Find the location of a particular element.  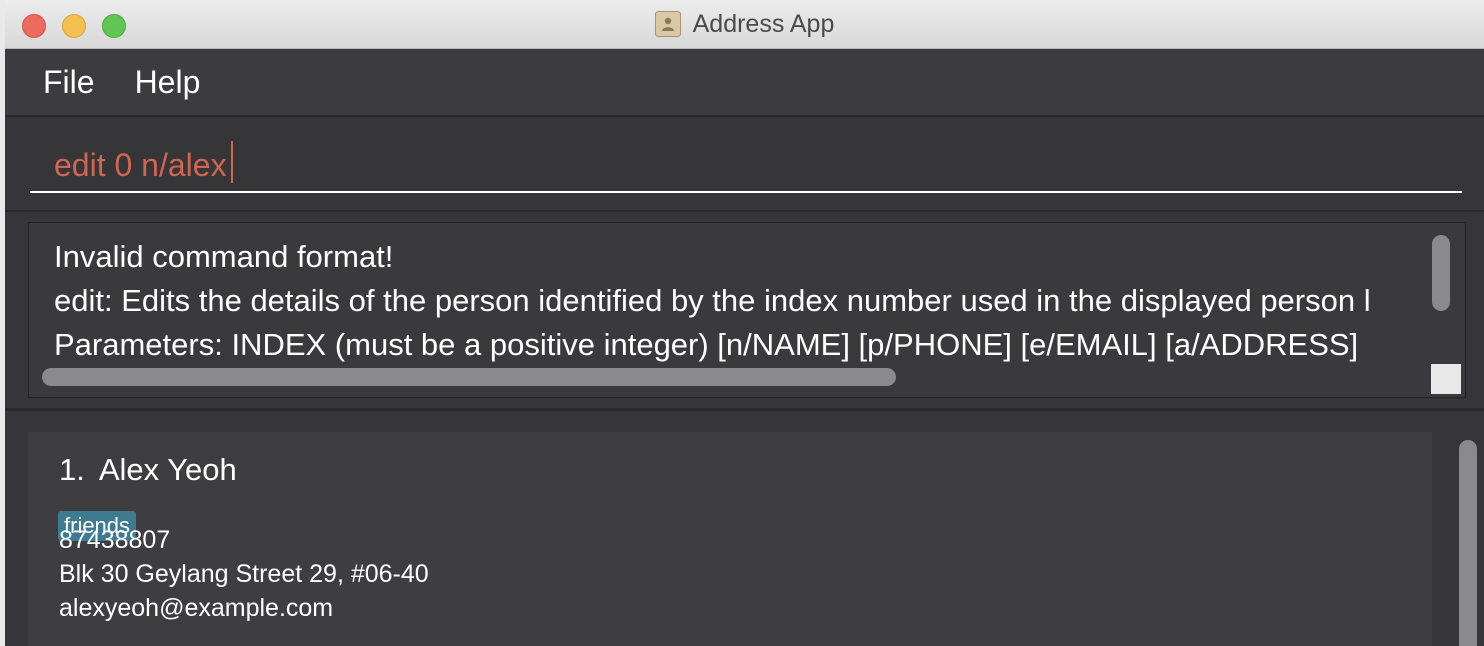

scrollbar-corner is located at coordinates (1446, 379).